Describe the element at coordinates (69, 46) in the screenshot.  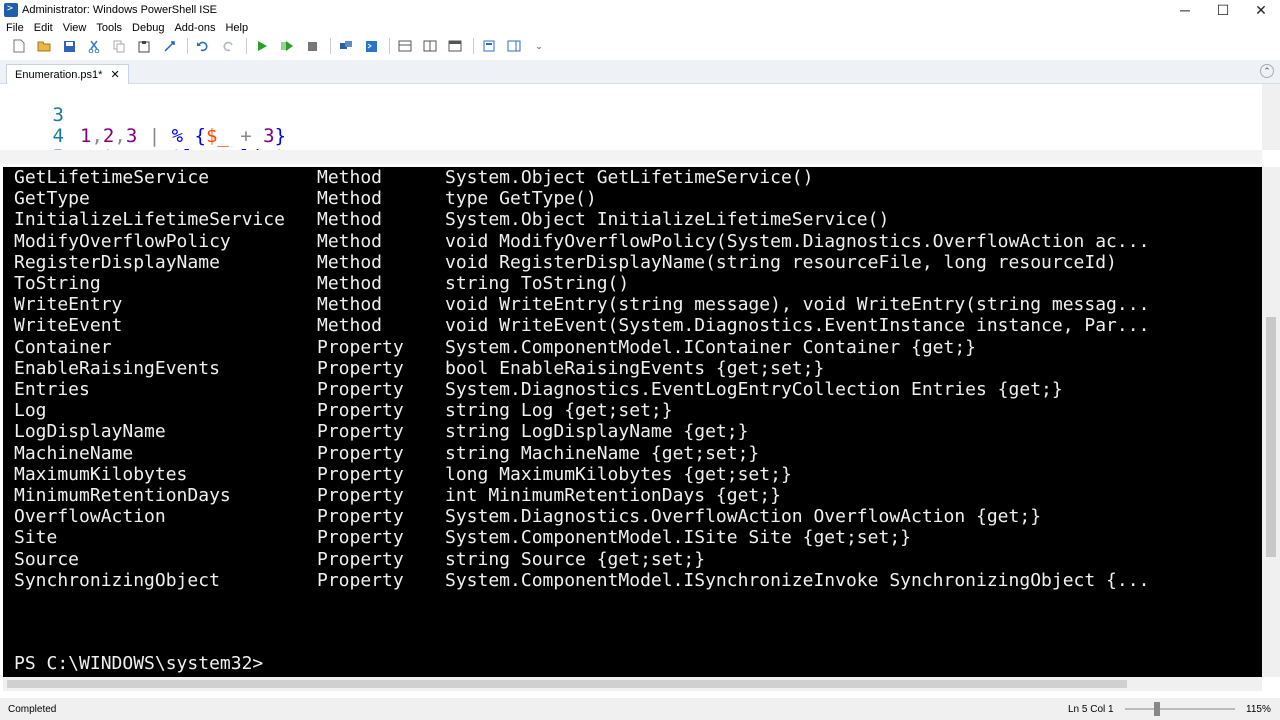
I see `save-icon` at that location.